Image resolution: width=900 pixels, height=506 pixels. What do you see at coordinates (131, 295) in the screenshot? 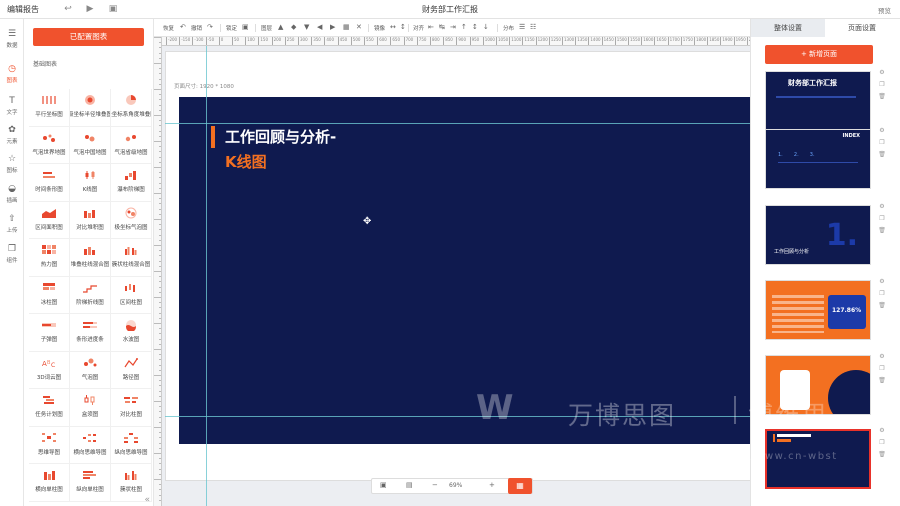
I see `chart-tile: 区间柱图` at bounding box center [131, 295].